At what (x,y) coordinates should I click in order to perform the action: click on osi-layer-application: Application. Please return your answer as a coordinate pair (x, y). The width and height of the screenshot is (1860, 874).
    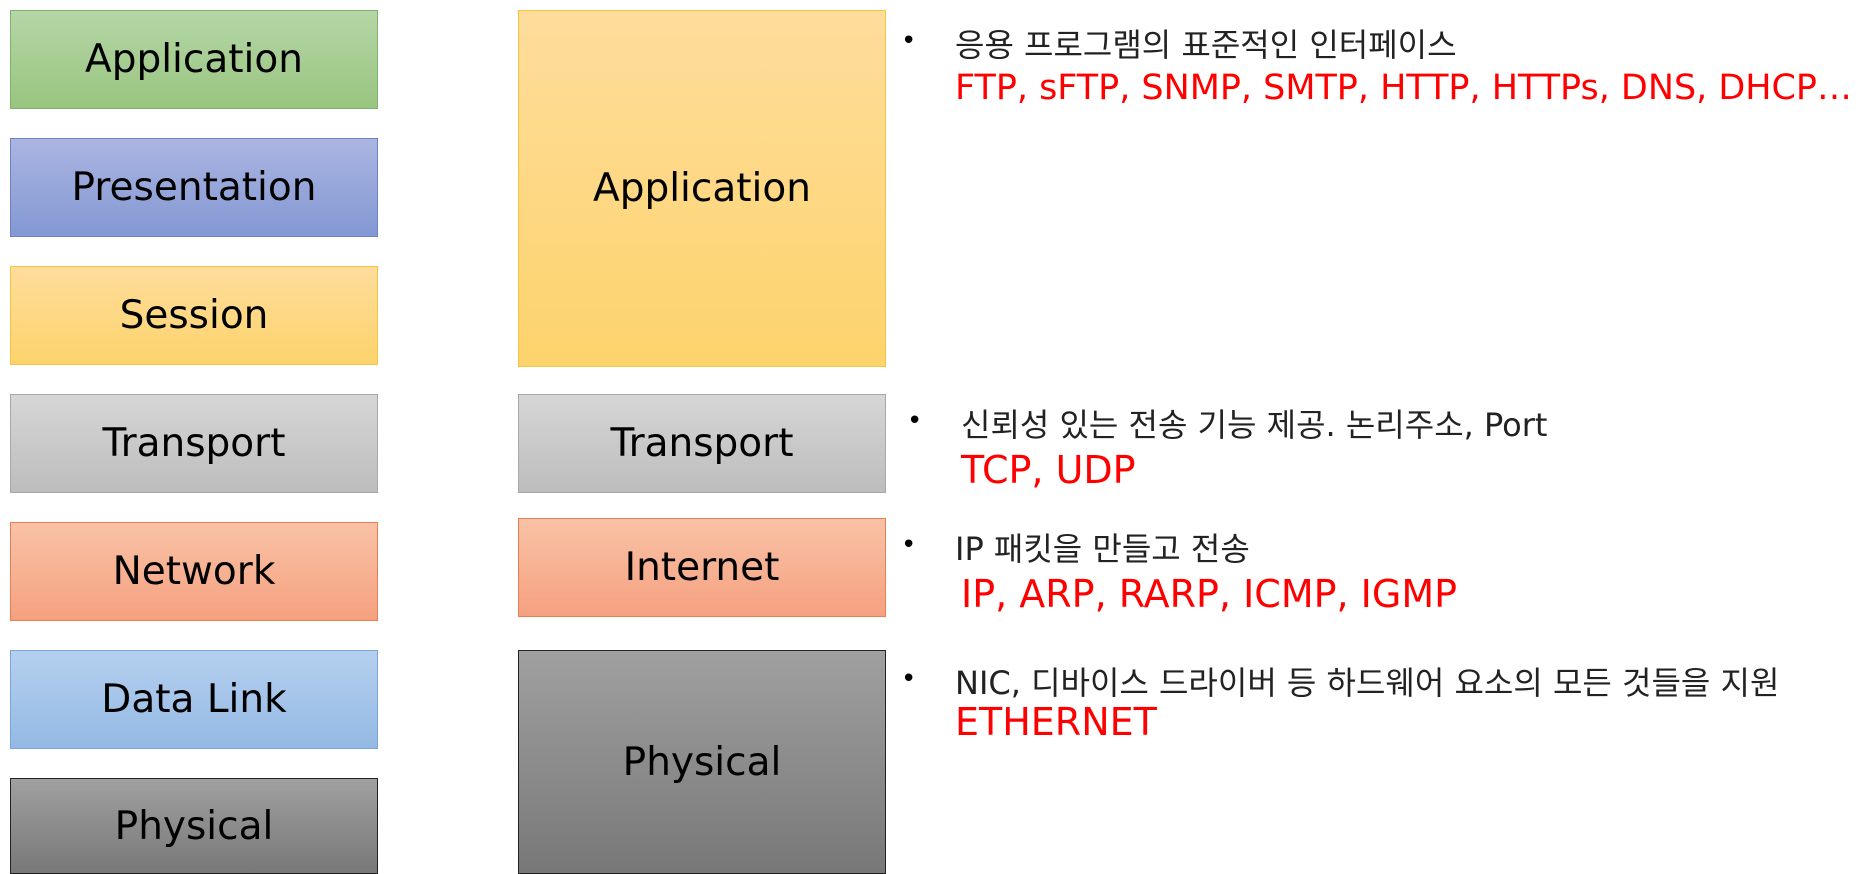
    Looking at the image, I should click on (194, 59).